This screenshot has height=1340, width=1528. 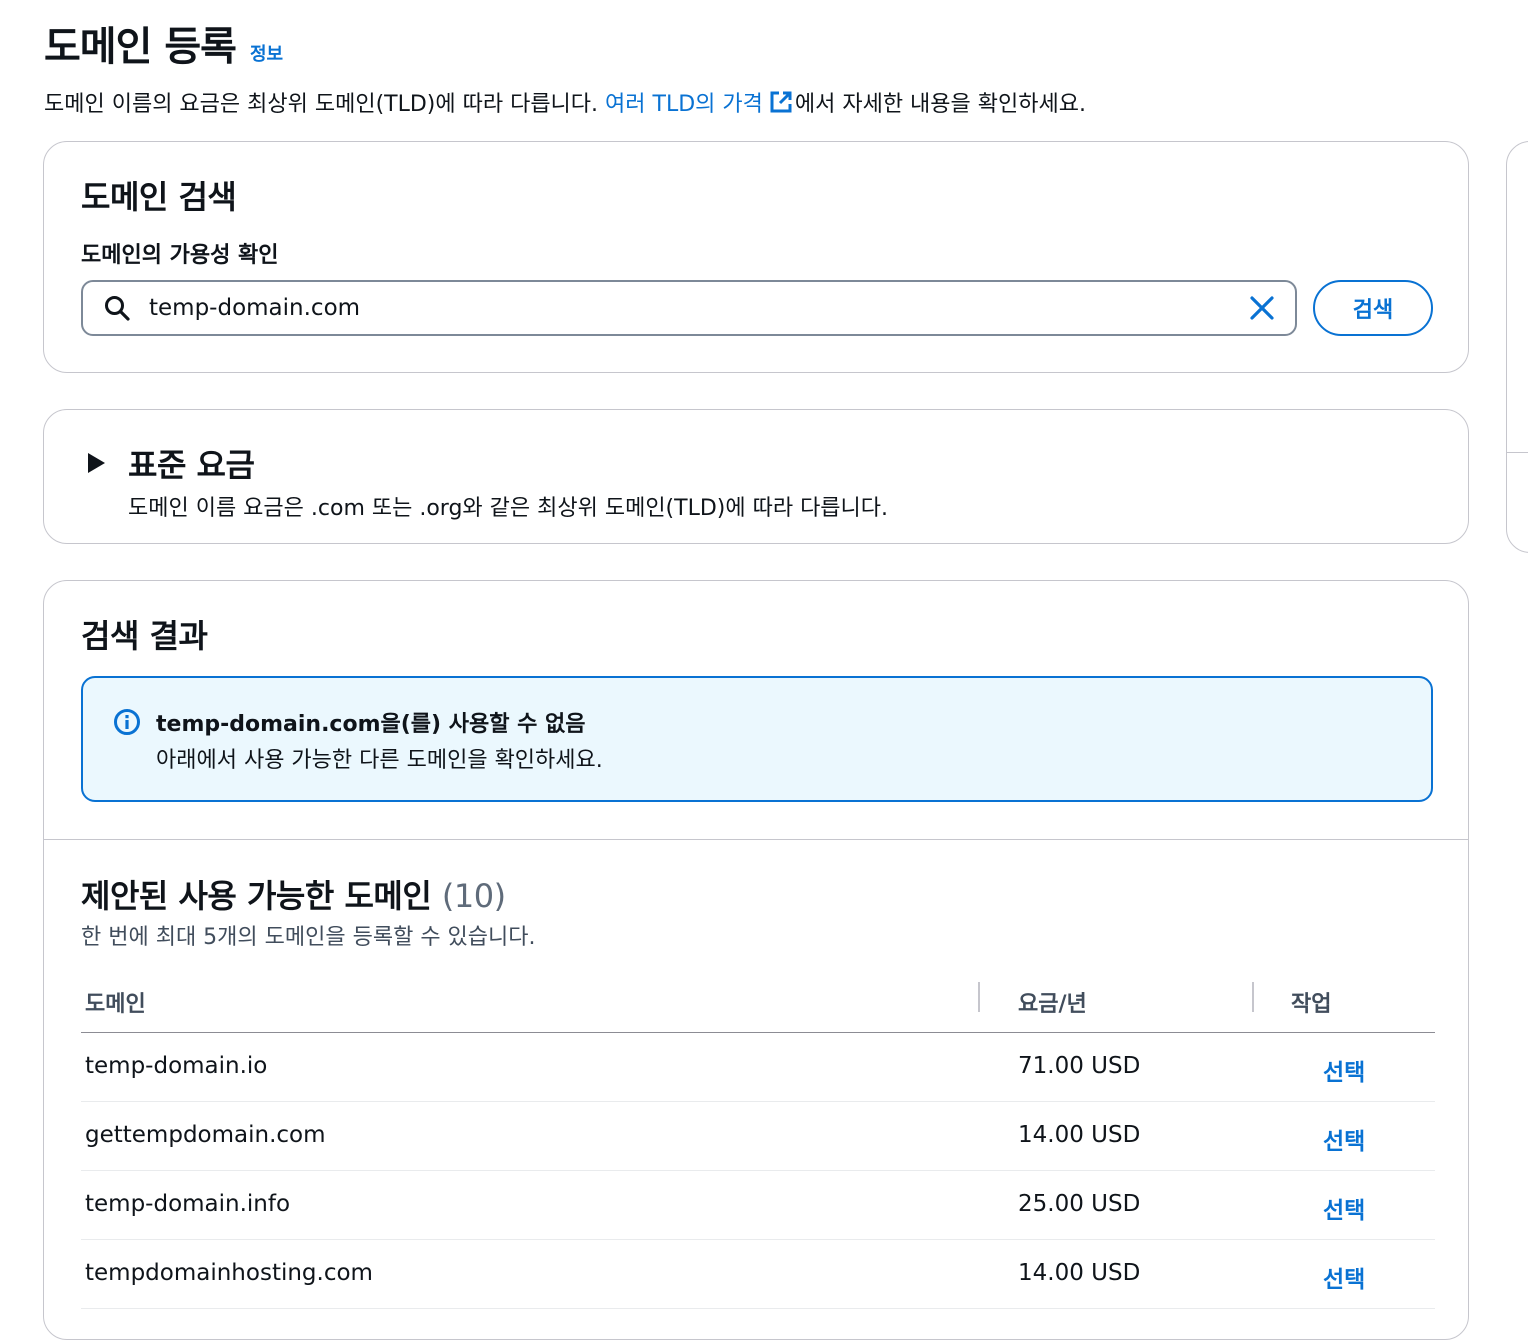 What do you see at coordinates (1052, 1004) in the screenshot?
I see `column-header-price: 요금/년` at bounding box center [1052, 1004].